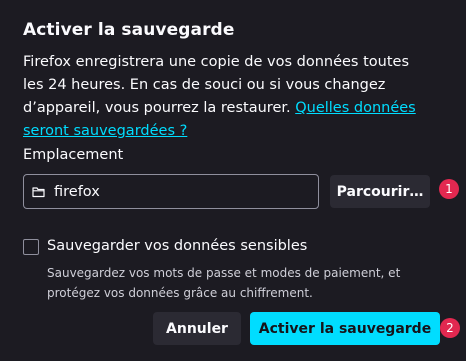 This screenshot has width=466, height=361. Describe the element at coordinates (449, 189) in the screenshot. I see `step-marker-1: 1` at that location.